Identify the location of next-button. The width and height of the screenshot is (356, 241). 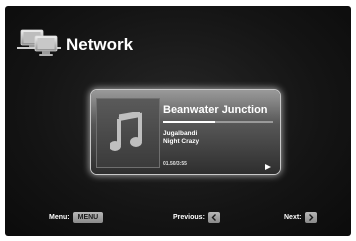
(310, 217).